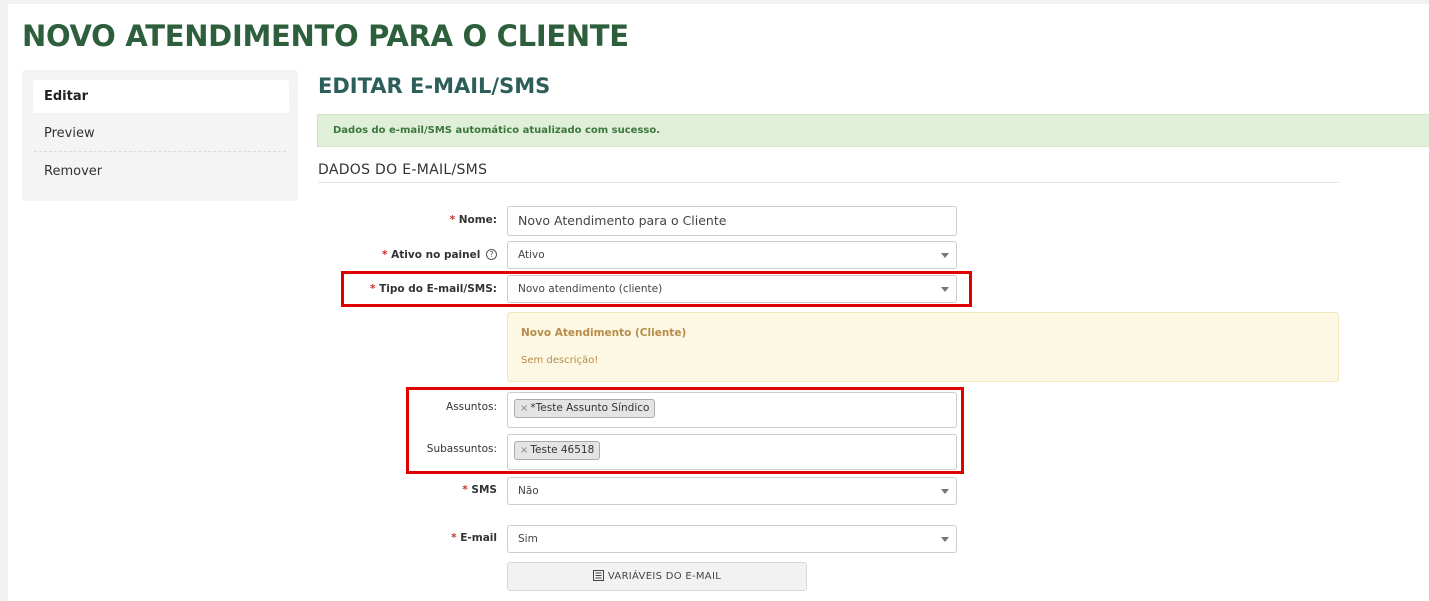 The image size is (1429, 601). What do you see at coordinates (560, 360) in the screenshot?
I see `tipo-info-description: Sem descrição!` at bounding box center [560, 360].